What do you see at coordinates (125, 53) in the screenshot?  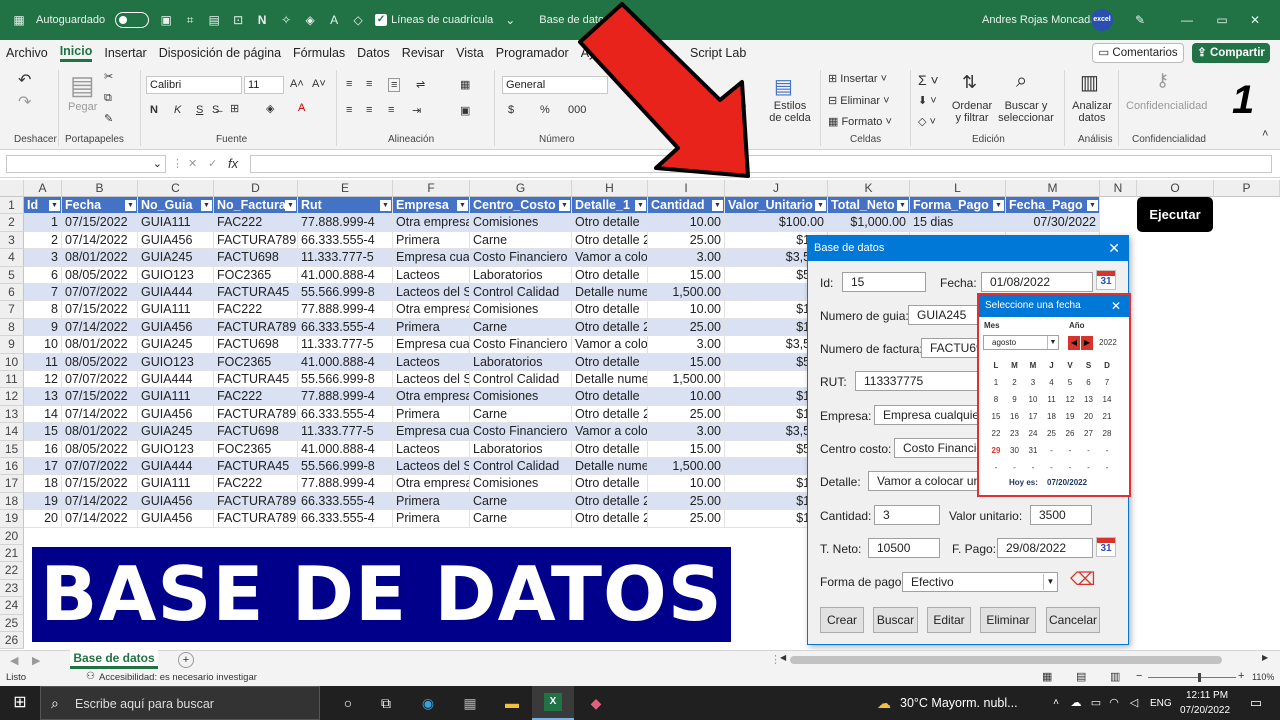 I see `menu-insertar: Insertar` at bounding box center [125, 53].